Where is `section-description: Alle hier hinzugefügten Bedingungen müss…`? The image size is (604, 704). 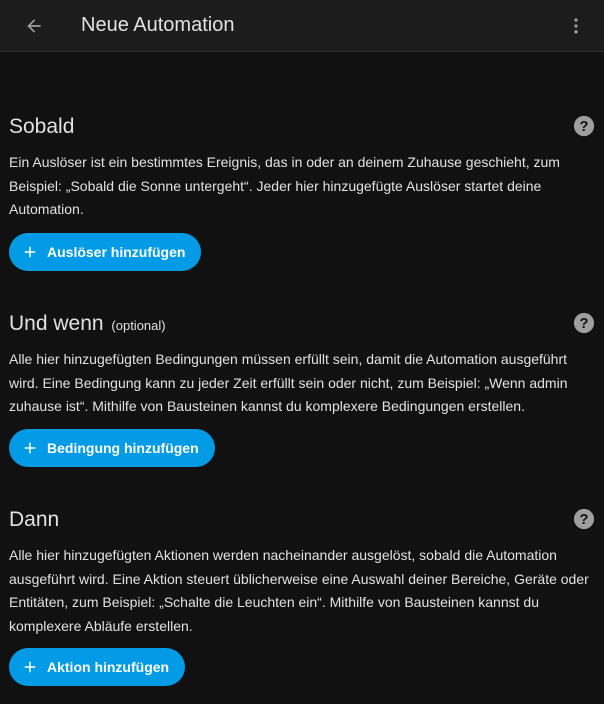
section-description: Alle hier hinzugefügten Bedingungen müss… is located at coordinates (288, 382).